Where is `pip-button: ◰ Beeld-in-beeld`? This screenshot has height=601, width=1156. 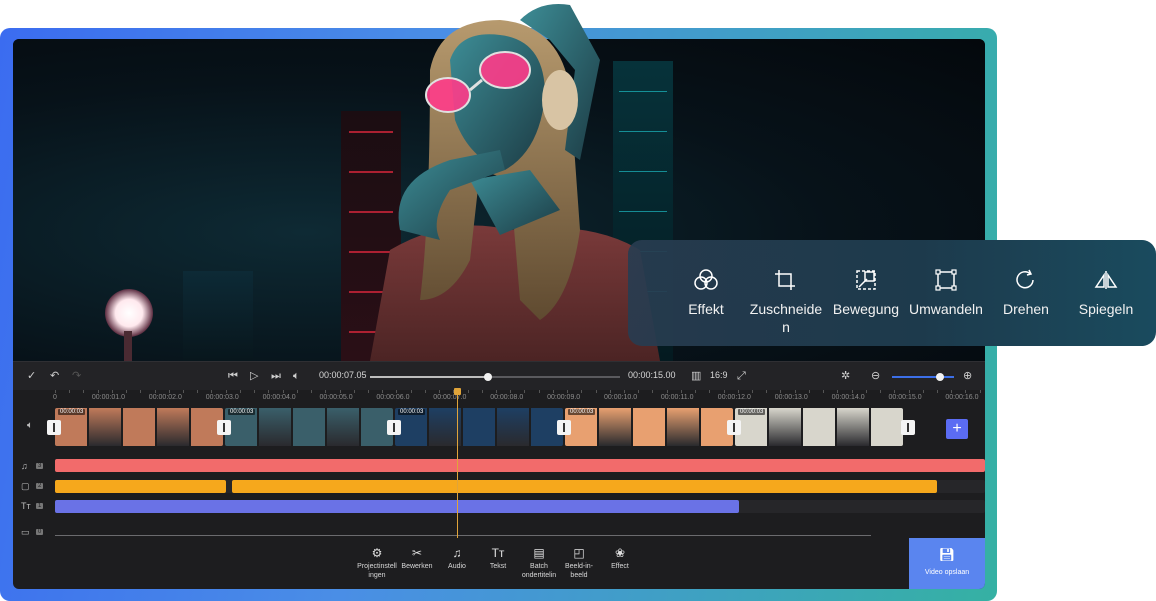 pip-button: ◰ Beeld-in-beeld is located at coordinates (579, 563).